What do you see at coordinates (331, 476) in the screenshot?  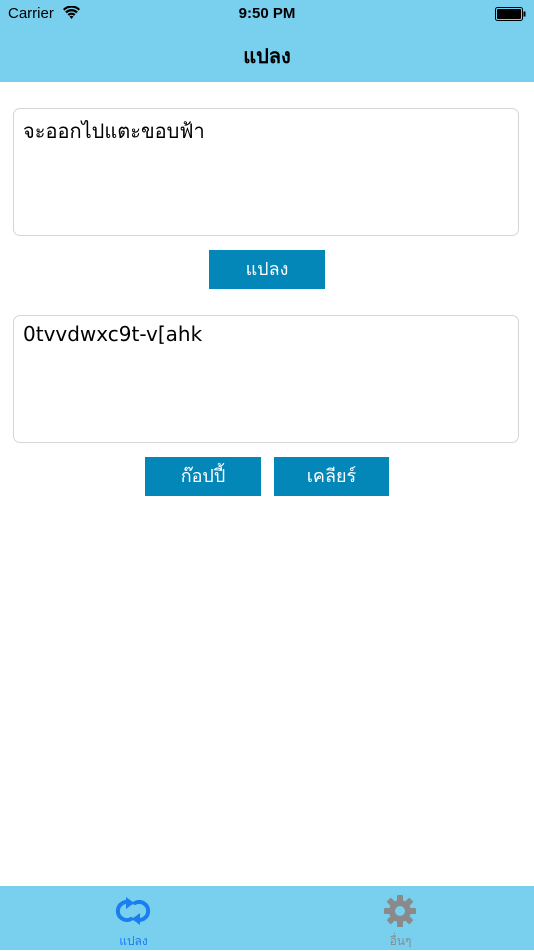 I see `clear-button: เคลียร์` at bounding box center [331, 476].